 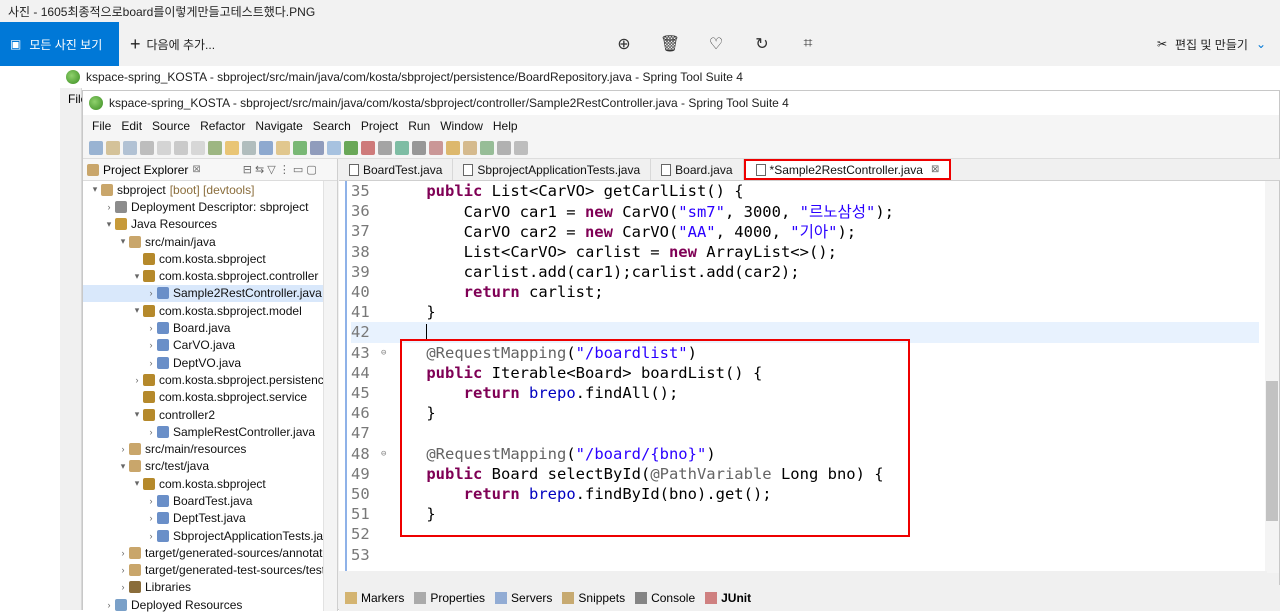 What do you see at coordinates (280, 169) in the screenshot?
I see `view-menu-icons: ⊟ ⇆ ▽ ⋮ ▭ ▢` at bounding box center [280, 169].